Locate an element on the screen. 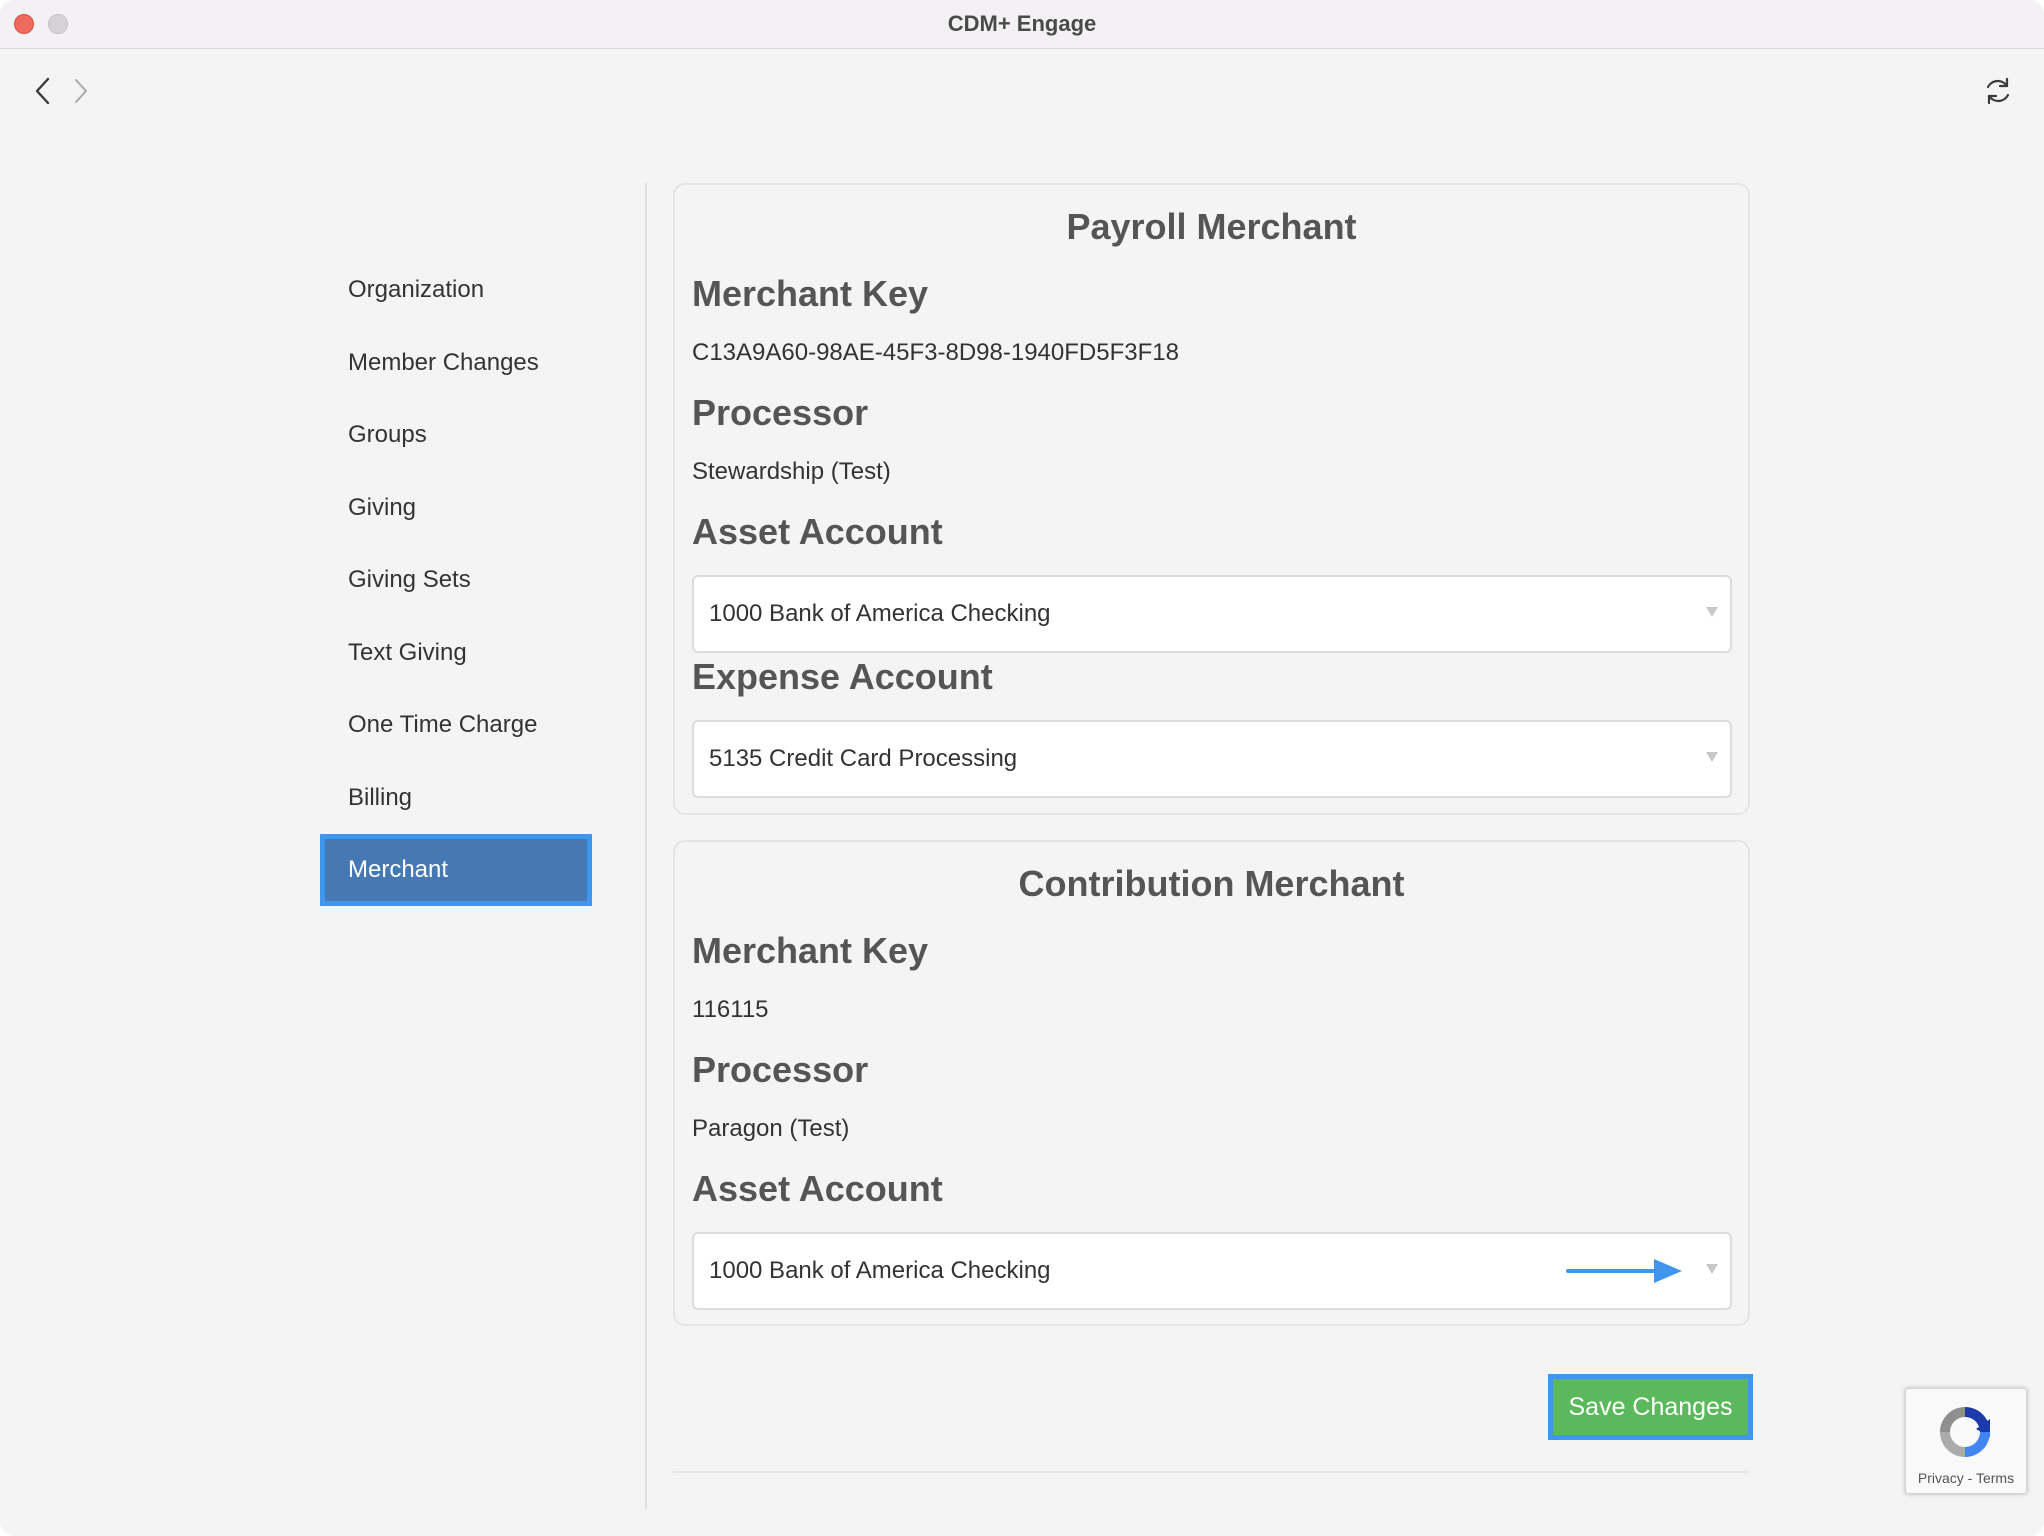  back-button is located at coordinates (44, 91).